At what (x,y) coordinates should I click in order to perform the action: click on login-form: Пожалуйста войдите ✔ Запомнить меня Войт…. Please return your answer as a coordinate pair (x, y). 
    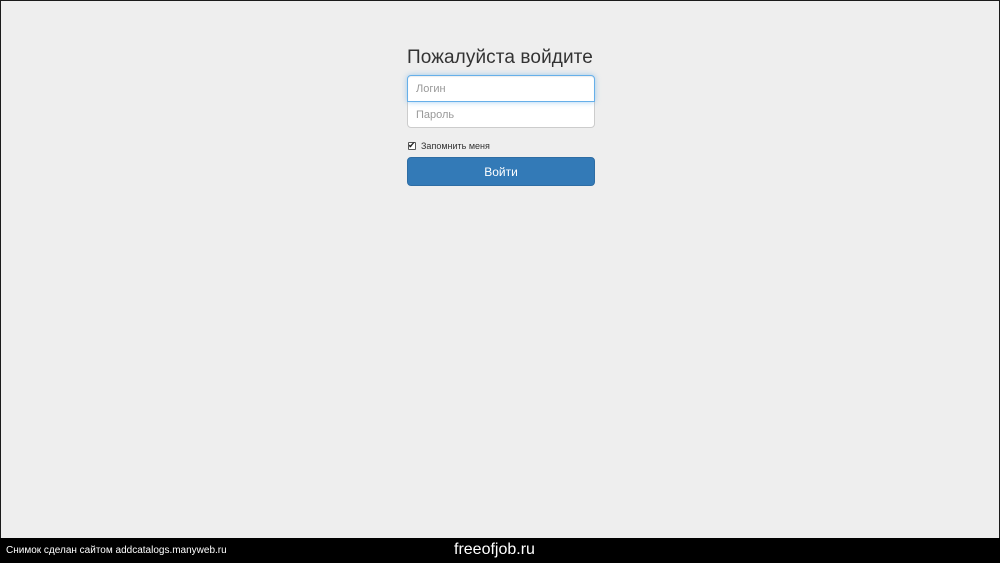
    Looking at the image, I should click on (501, 116).